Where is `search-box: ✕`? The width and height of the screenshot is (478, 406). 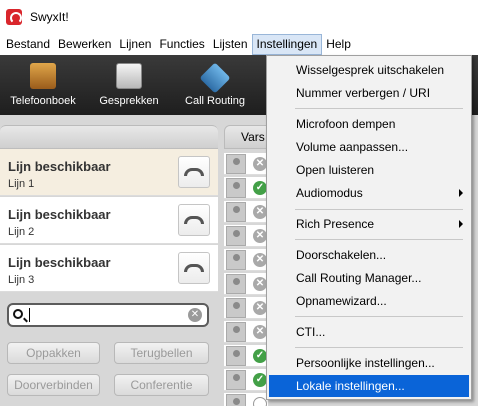
search-box: ✕ is located at coordinates (108, 315).